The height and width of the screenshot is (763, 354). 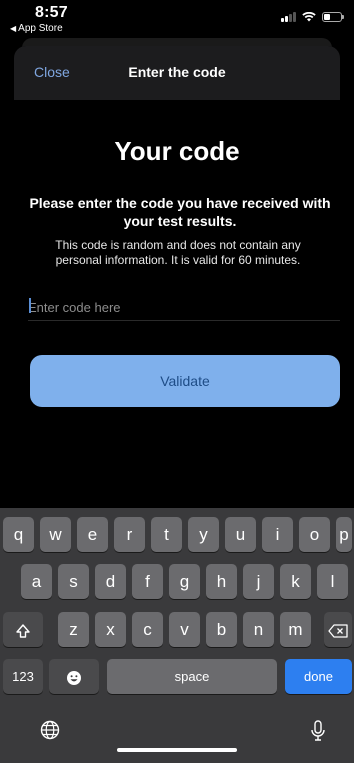 What do you see at coordinates (258, 629) in the screenshot?
I see `key-n: n` at bounding box center [258, 629].